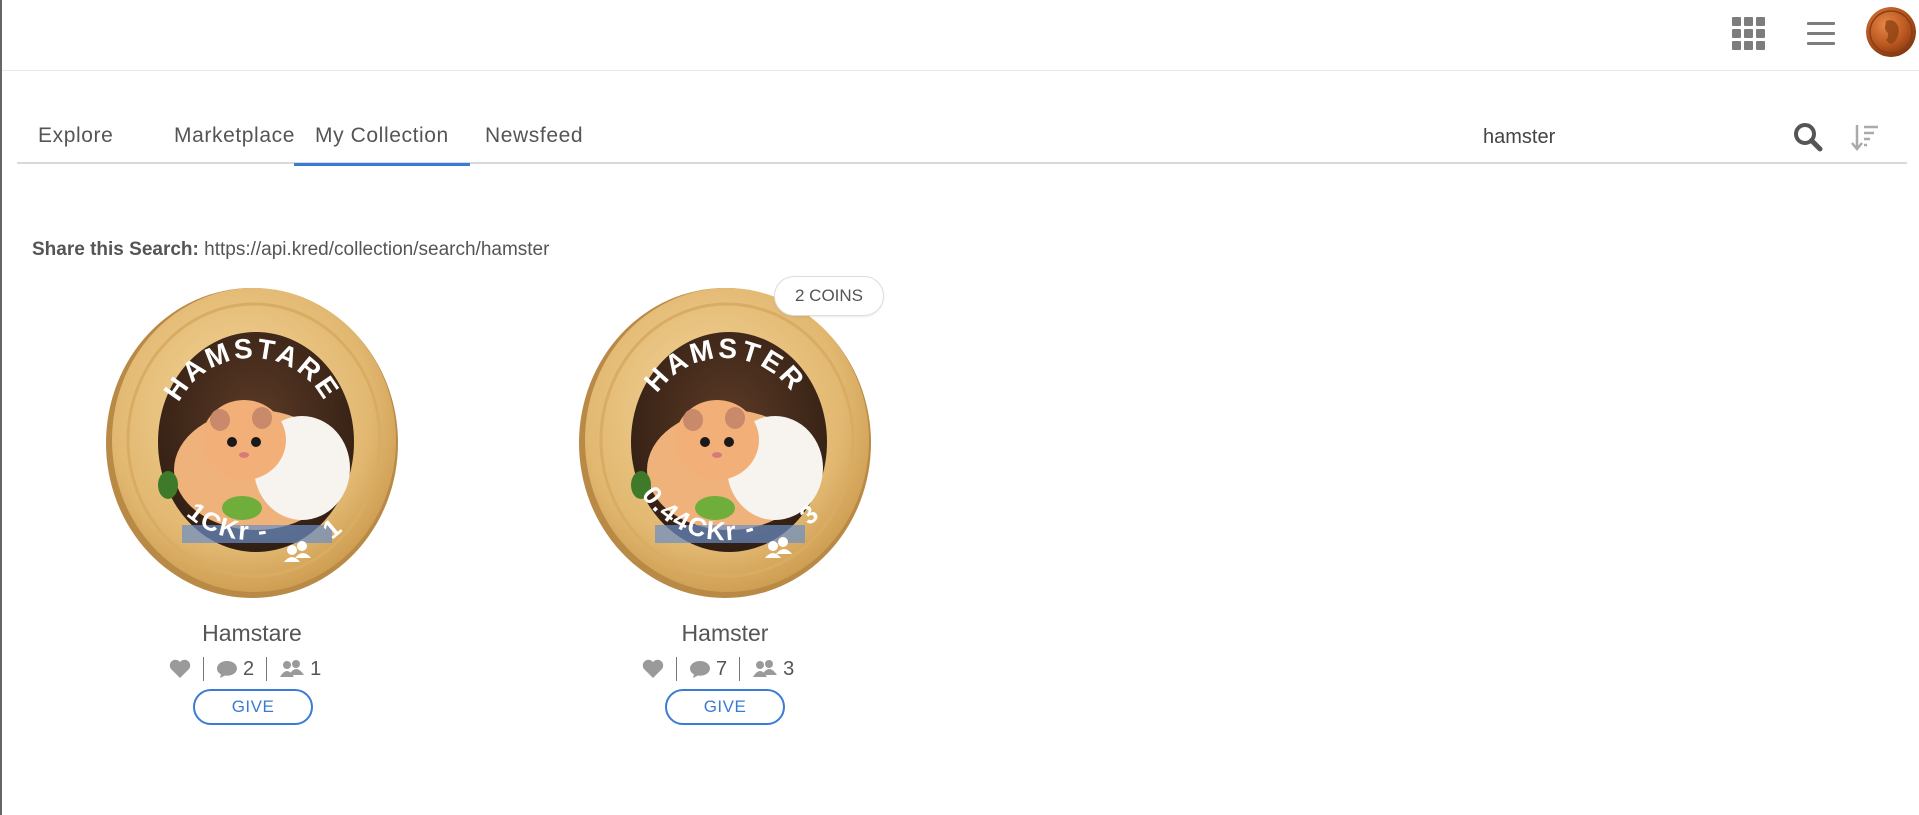 The height and width of the screenshot is (815, 1919). Describe the element at coordinates (789, 668) in the screenshot. I see `holders-count: 3` at that location.